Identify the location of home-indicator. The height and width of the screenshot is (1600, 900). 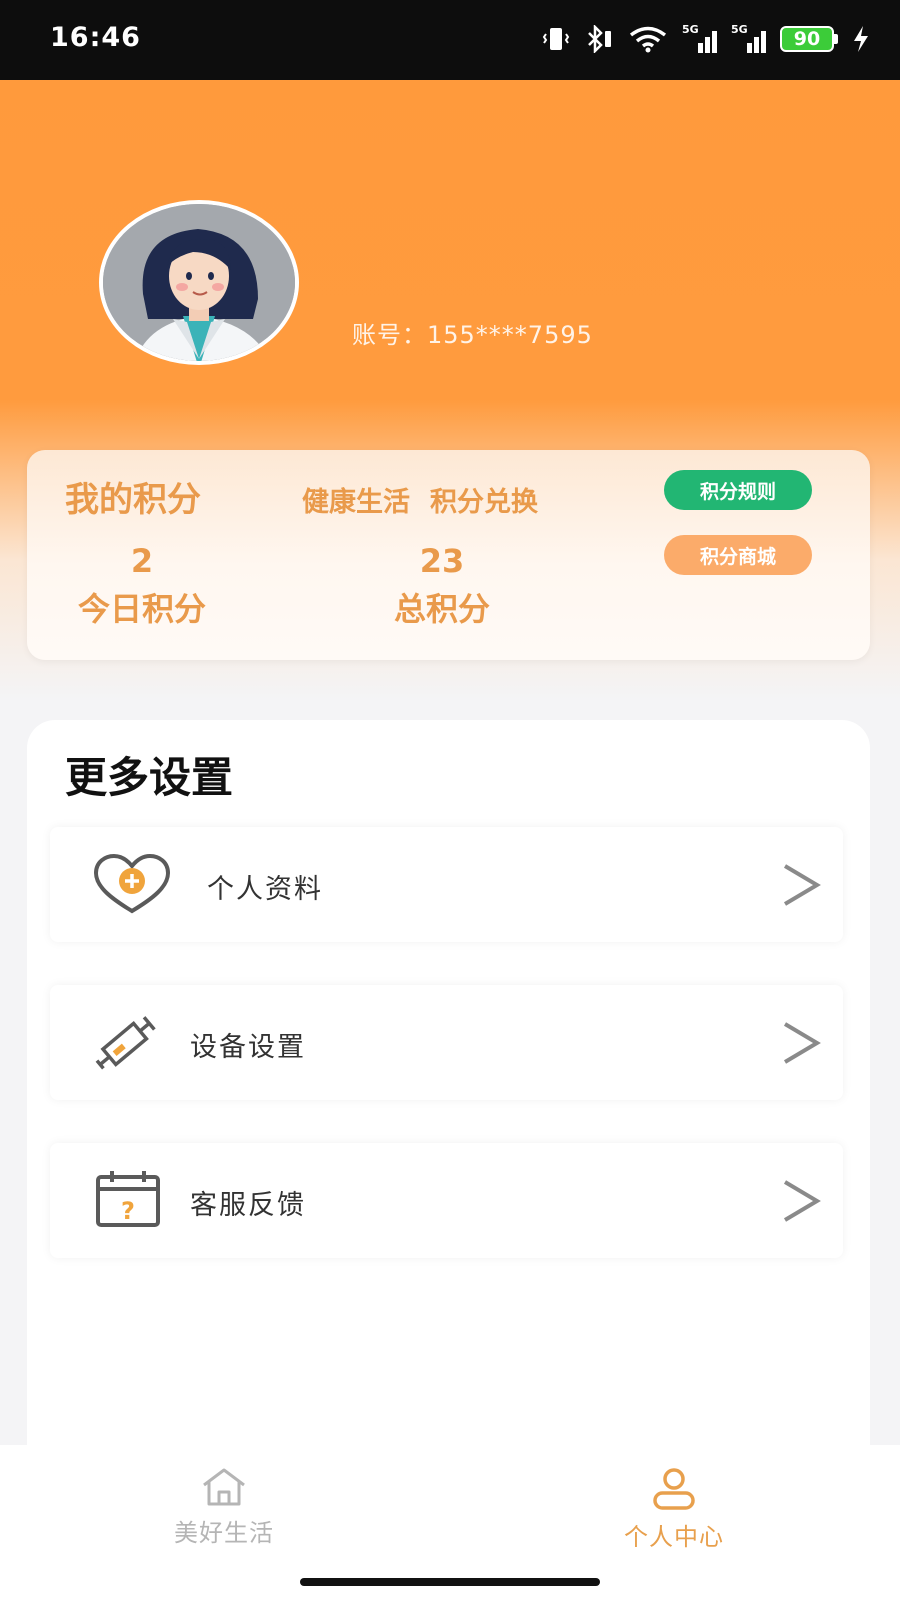
(450, 1582).